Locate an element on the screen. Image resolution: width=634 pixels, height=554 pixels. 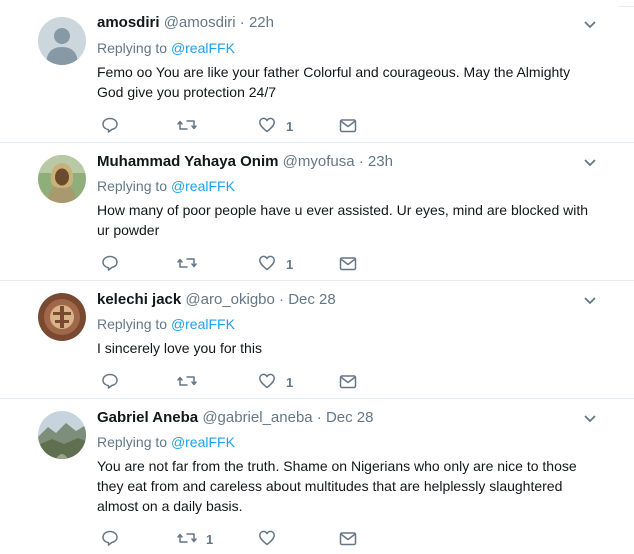
display-name: kelechi jack is located at coordinates (139, 299).